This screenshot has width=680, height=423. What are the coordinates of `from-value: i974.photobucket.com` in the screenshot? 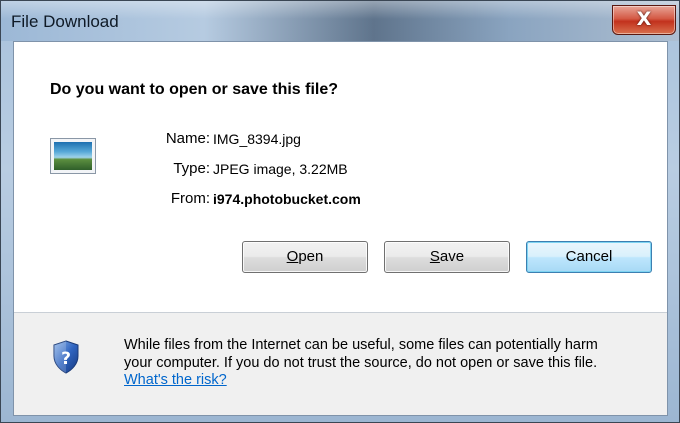 It's located at (287, 199).